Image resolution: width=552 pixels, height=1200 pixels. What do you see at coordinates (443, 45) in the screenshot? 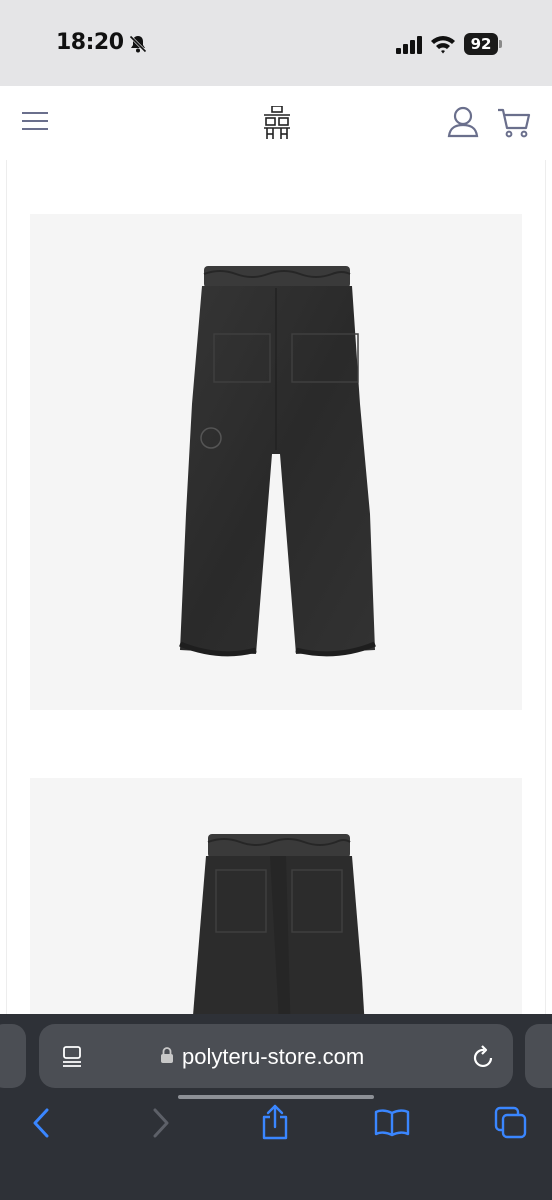
I see `wifi-icon` at bounding box center [443, 45].